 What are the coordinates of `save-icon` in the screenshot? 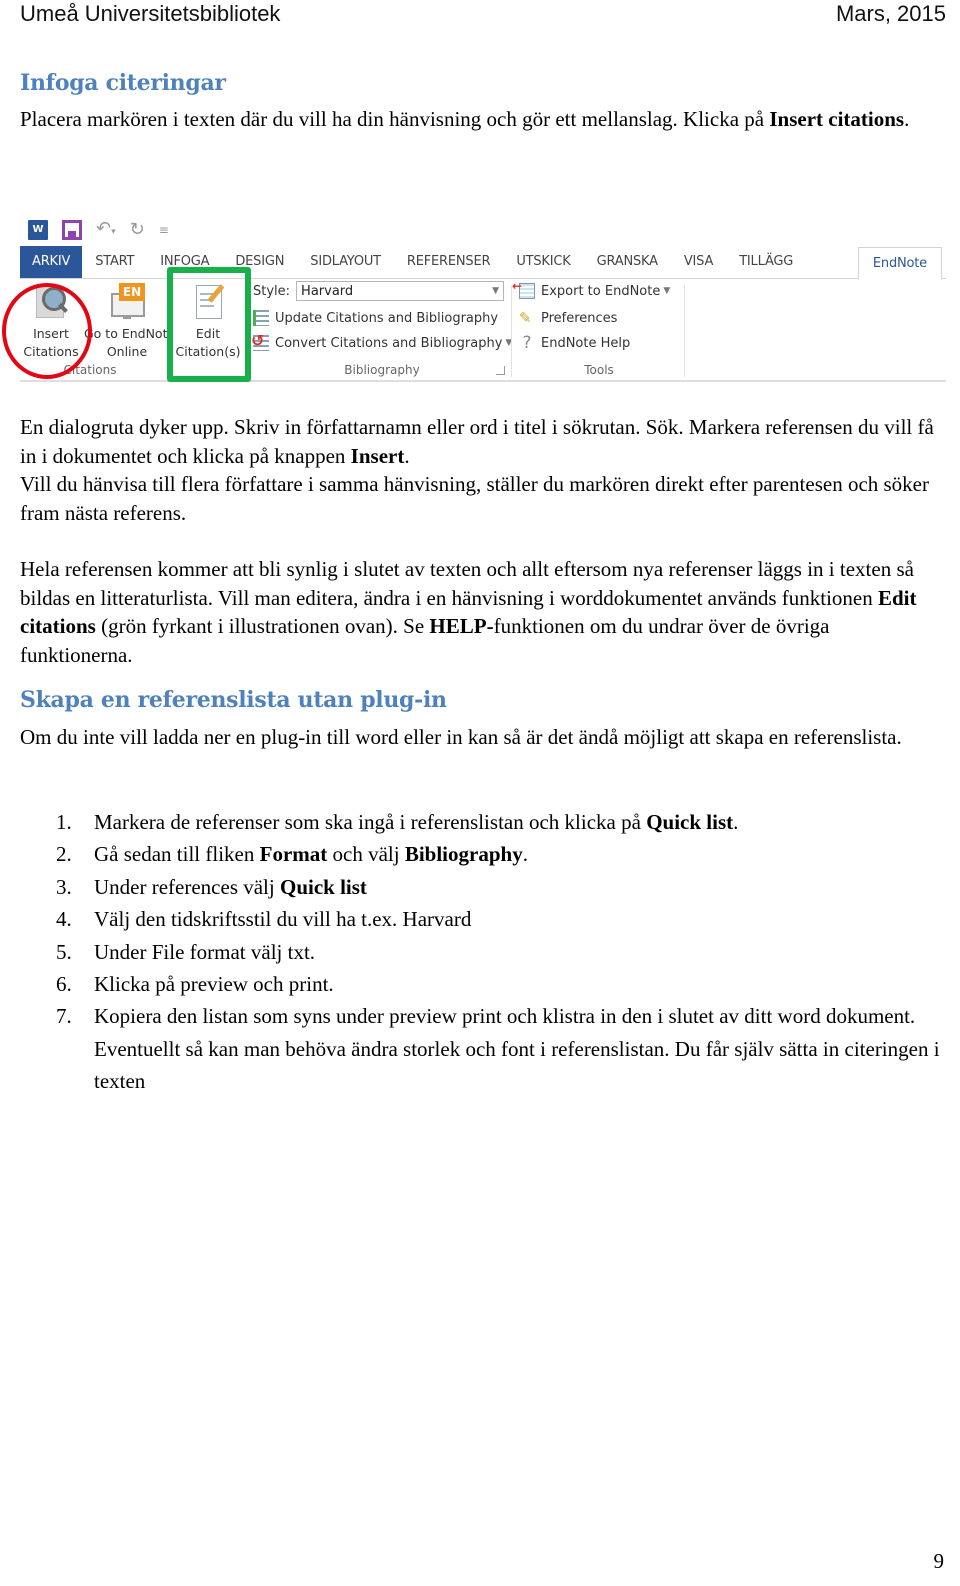 It's located at (72, 230).